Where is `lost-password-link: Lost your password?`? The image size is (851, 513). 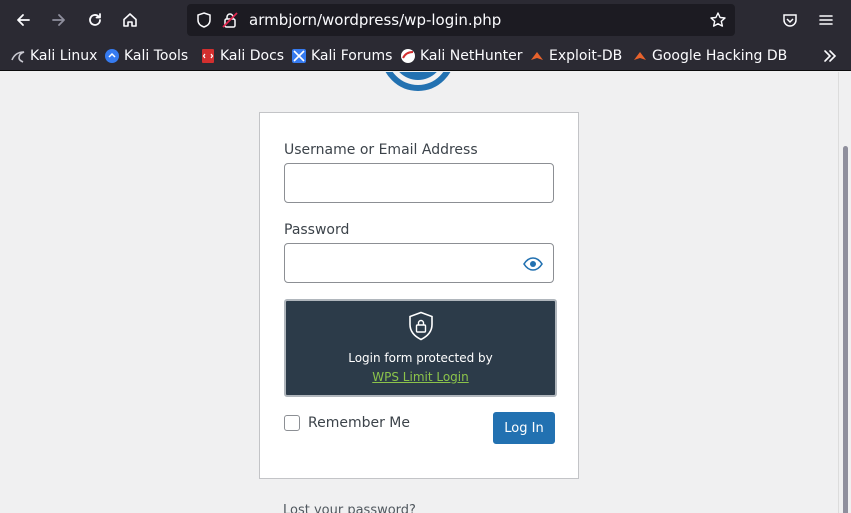 lost-password-link: Lost your password? is located at coordinates (349, 508).